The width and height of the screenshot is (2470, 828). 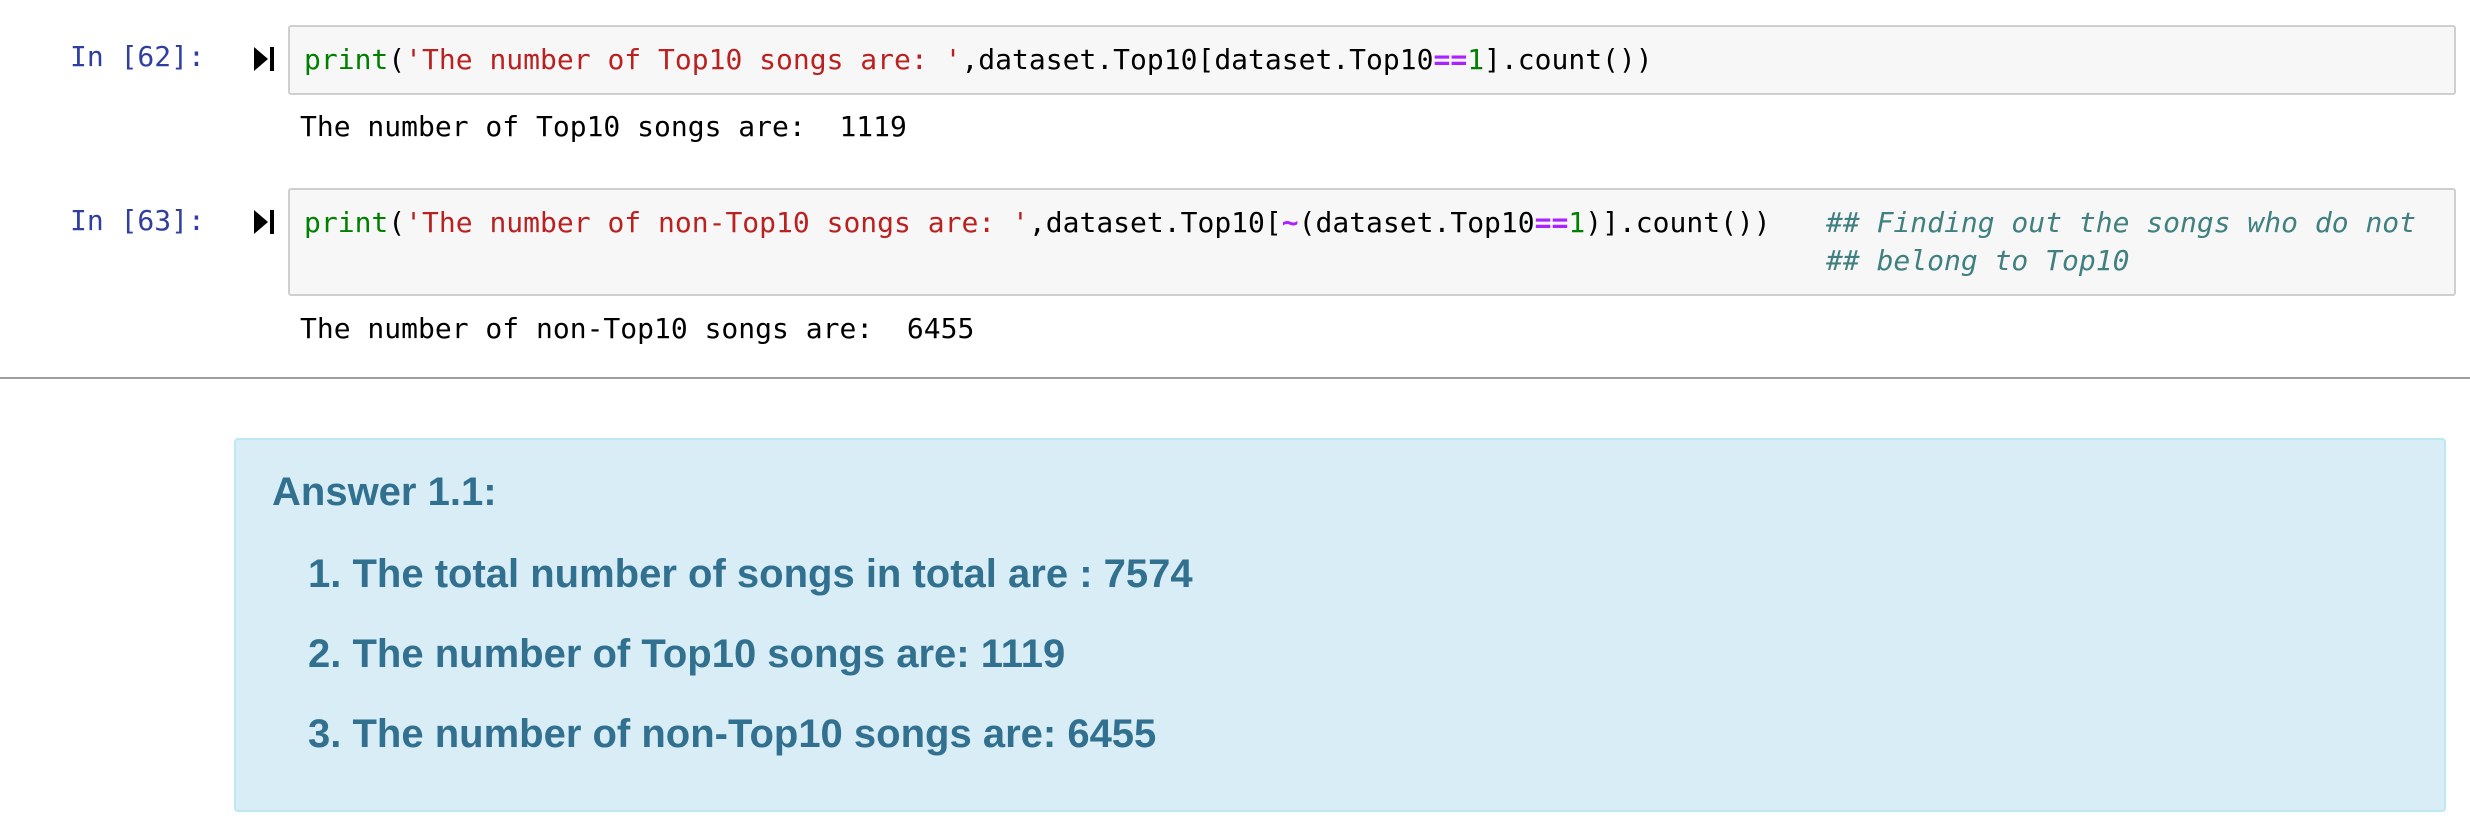 What do you see at coordinates (687, 654) in the screenshot?
I see `answer-item: 2. The number of Top10 songs are: 1119` at bounding box center [687, 654].